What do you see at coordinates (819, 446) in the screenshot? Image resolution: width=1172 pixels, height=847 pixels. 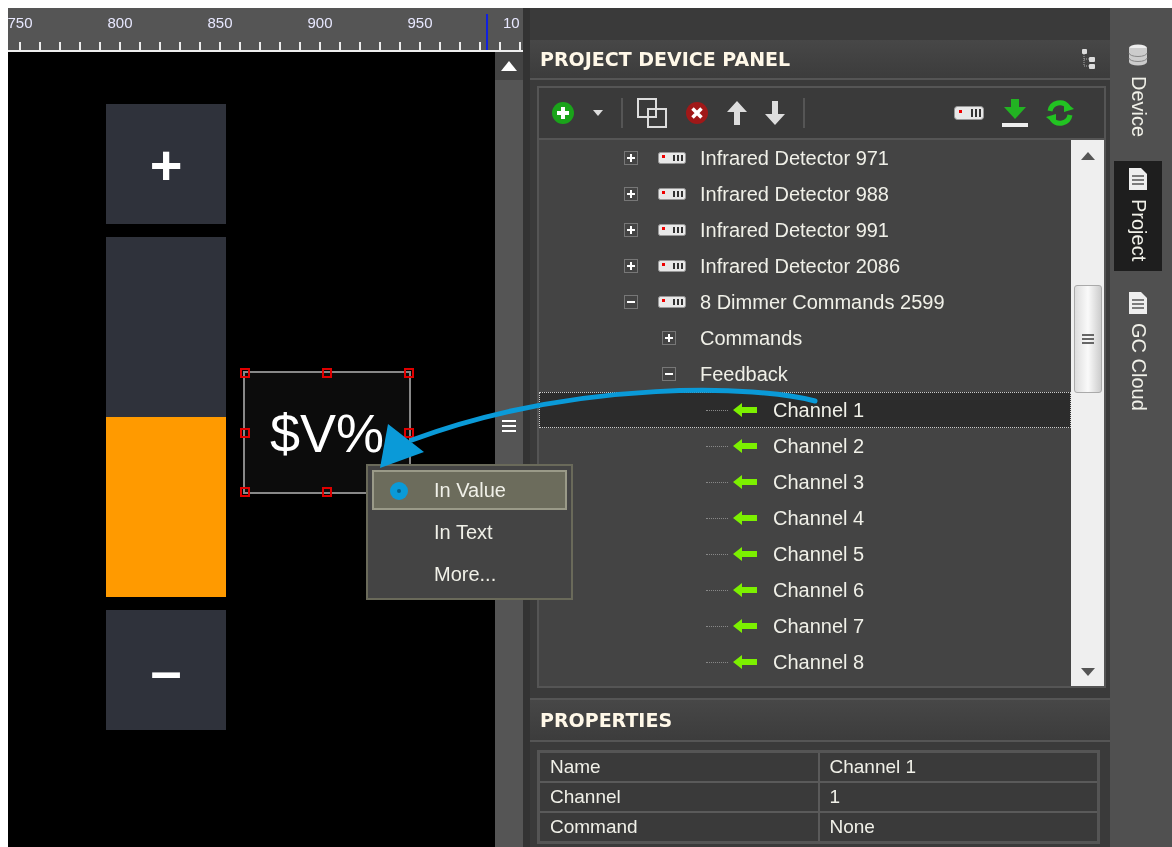 I see `tree-item-label: Channel 2` at bounding box center [819, 446].